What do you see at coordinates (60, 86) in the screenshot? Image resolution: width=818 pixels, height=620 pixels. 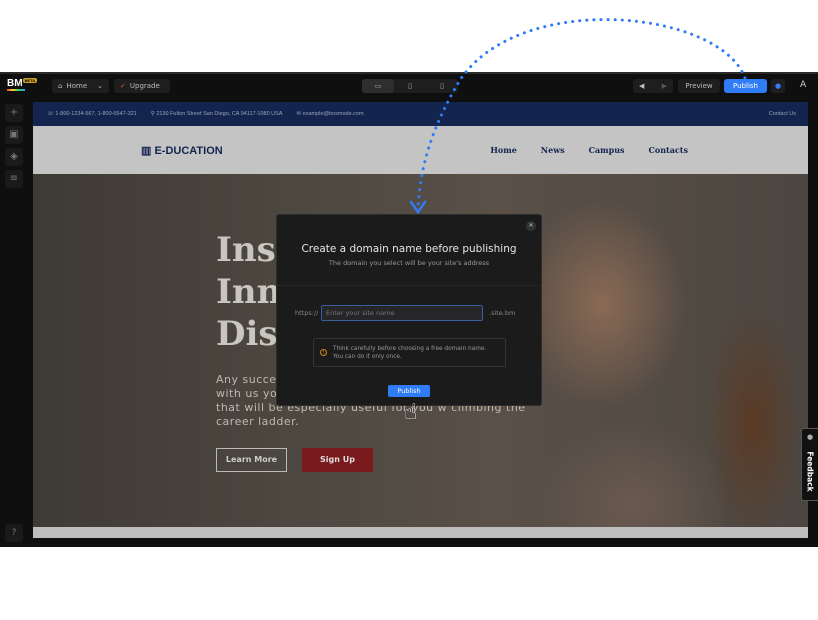 I see `home-icon: ⌂` at bounding box center [60, 86].